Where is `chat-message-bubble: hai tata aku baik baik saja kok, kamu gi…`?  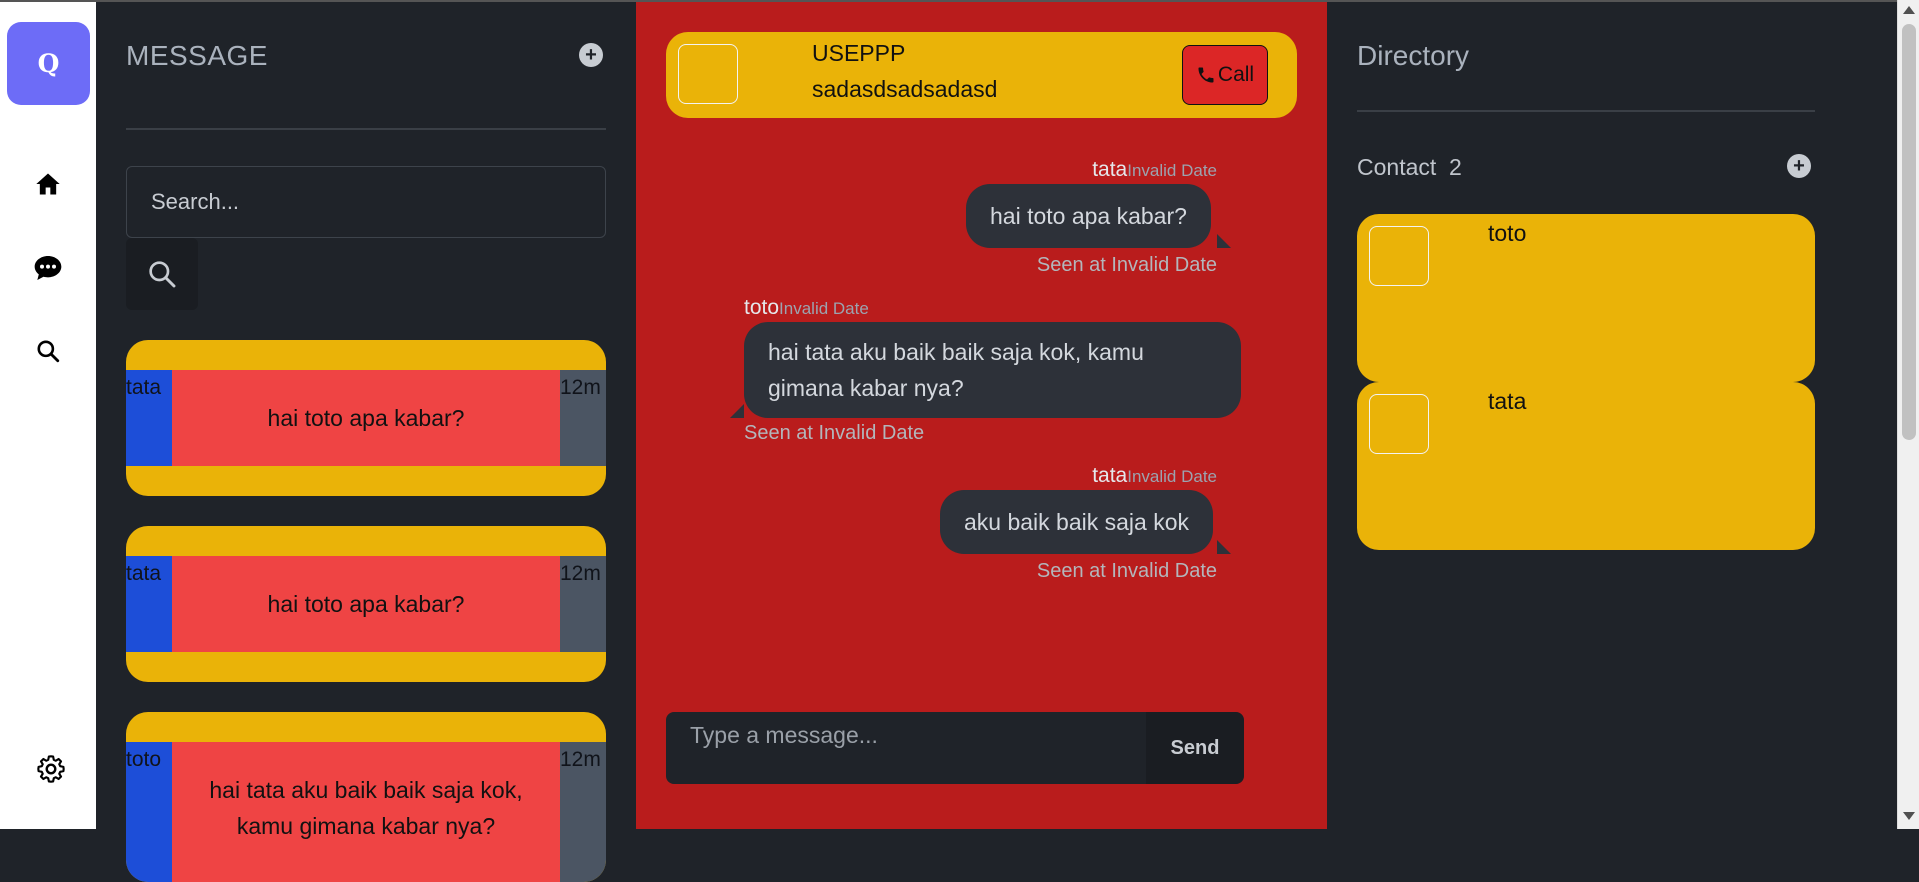 chat-message-bubble: hai tata aku baik baik saja kok, kamu gi… is located at coordinates (992, 370).